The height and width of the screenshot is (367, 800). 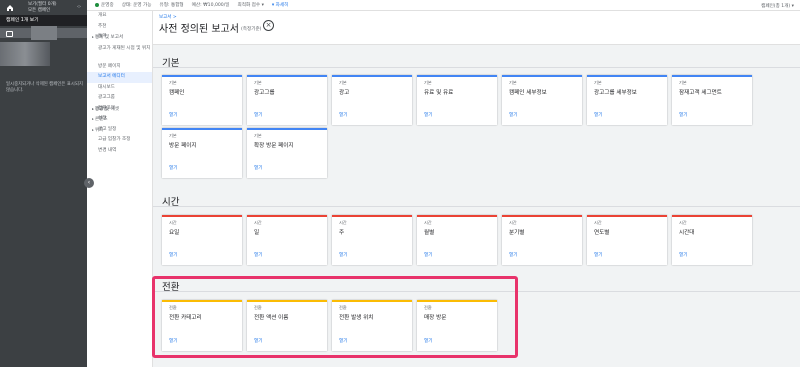 I want to click on report-card: 기본광고열기, so click(x=372, y=100).